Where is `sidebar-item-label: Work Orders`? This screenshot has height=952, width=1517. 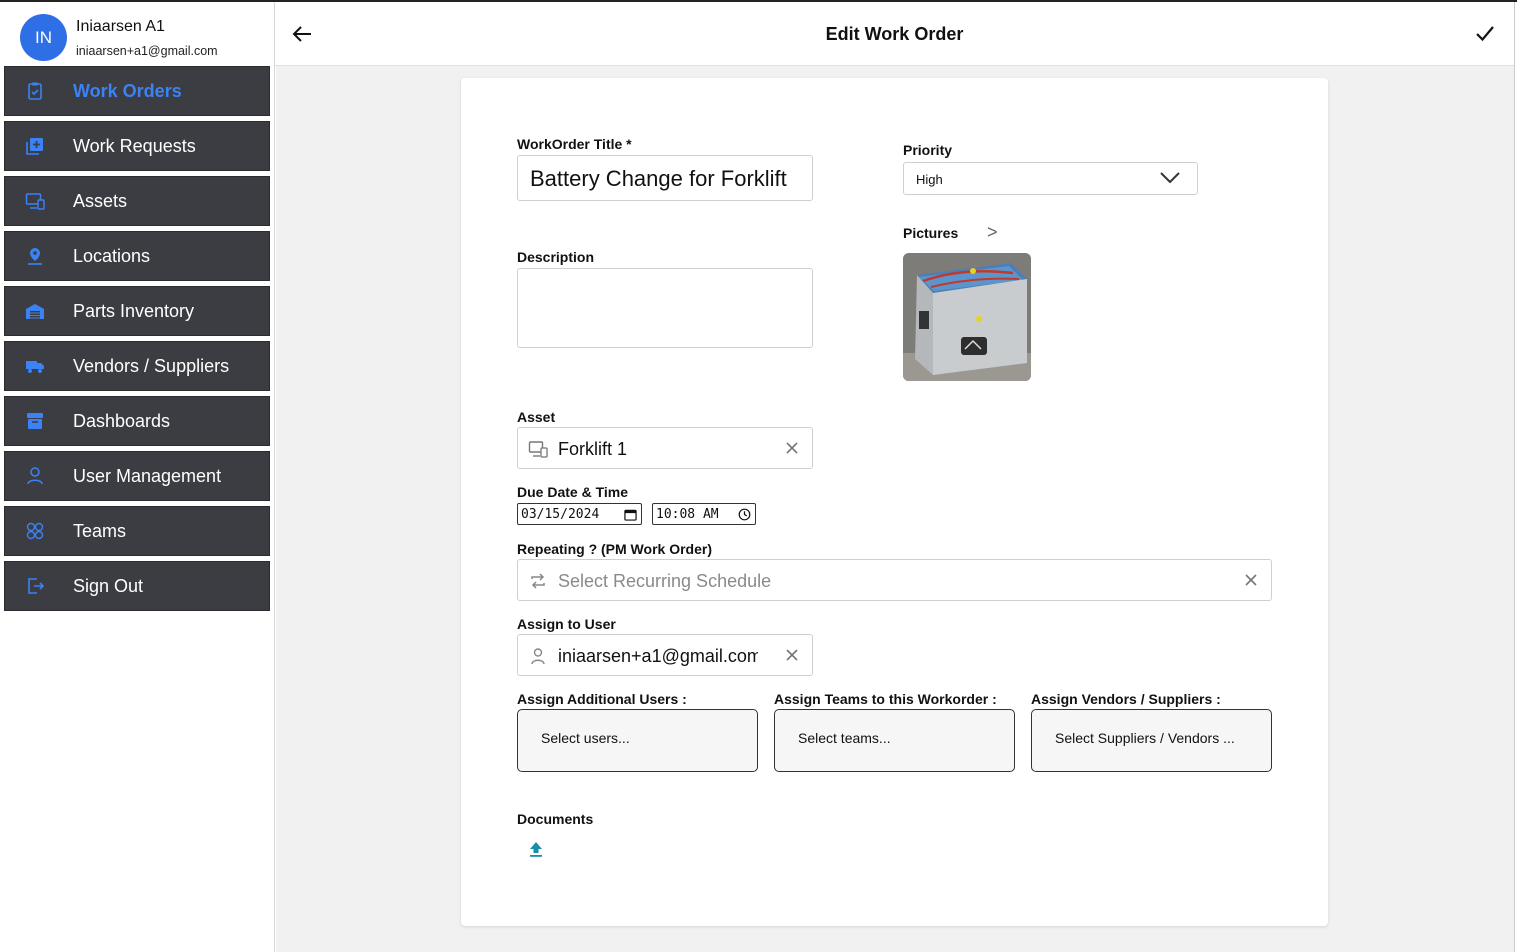
sidebar-item-label: Work Orders is located at coordinates (127, 90).